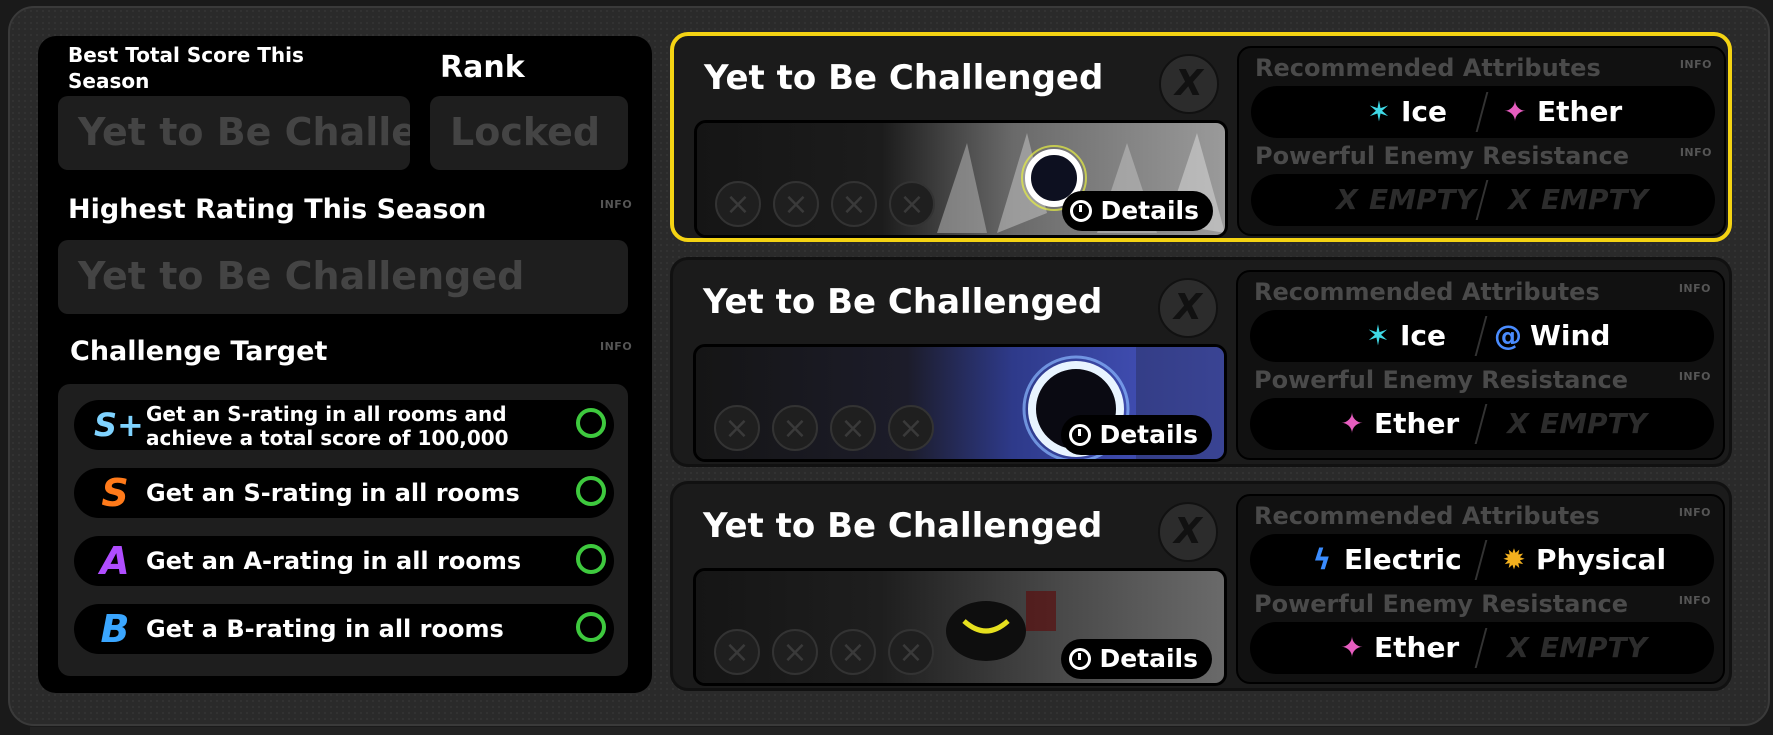  Describe the element at coordinates (1601, 559) in the screenshot. I see `attribute-name: Physical` at that location.